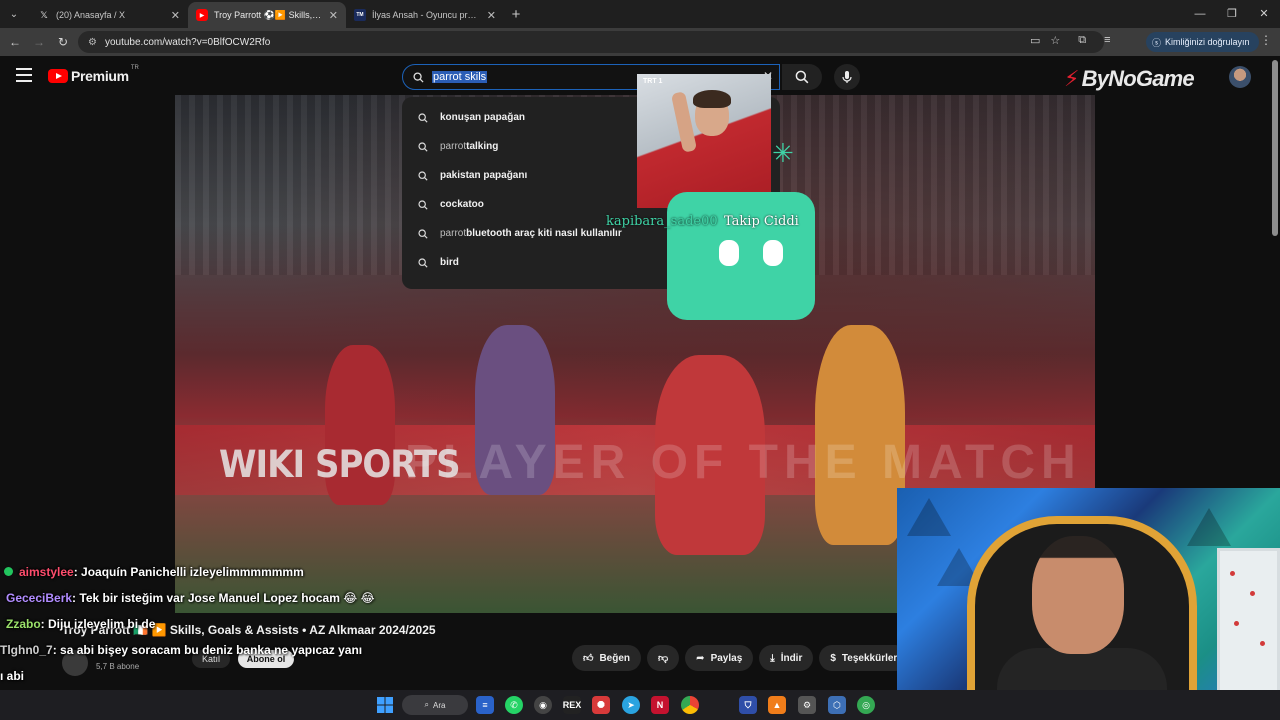 This screenshot has height=720, width=1280. Describe the element at coordinates (188, 572) in the screenshot. I see `chat-text: : Joaquín Panichelli izleyelimmmmmmm` at that location.